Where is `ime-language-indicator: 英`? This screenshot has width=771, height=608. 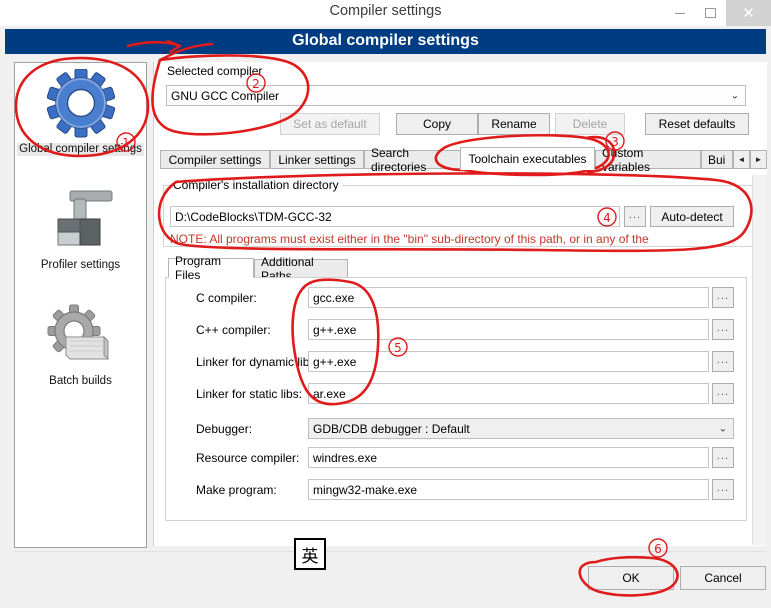
ime-language-indicator: 英 is located at coordinates (310, 554).